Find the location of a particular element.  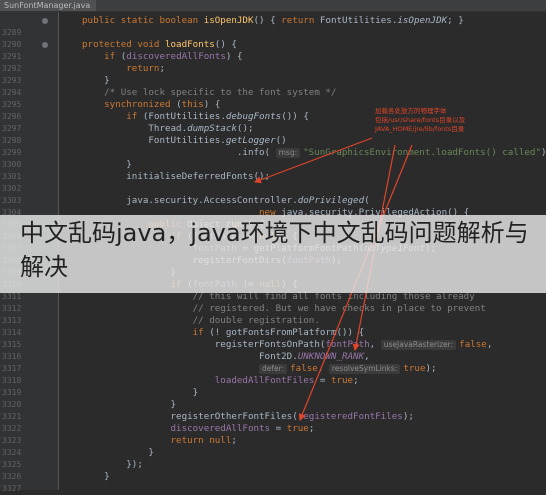

line-number: 3300 is located at coordinates (12, 164).